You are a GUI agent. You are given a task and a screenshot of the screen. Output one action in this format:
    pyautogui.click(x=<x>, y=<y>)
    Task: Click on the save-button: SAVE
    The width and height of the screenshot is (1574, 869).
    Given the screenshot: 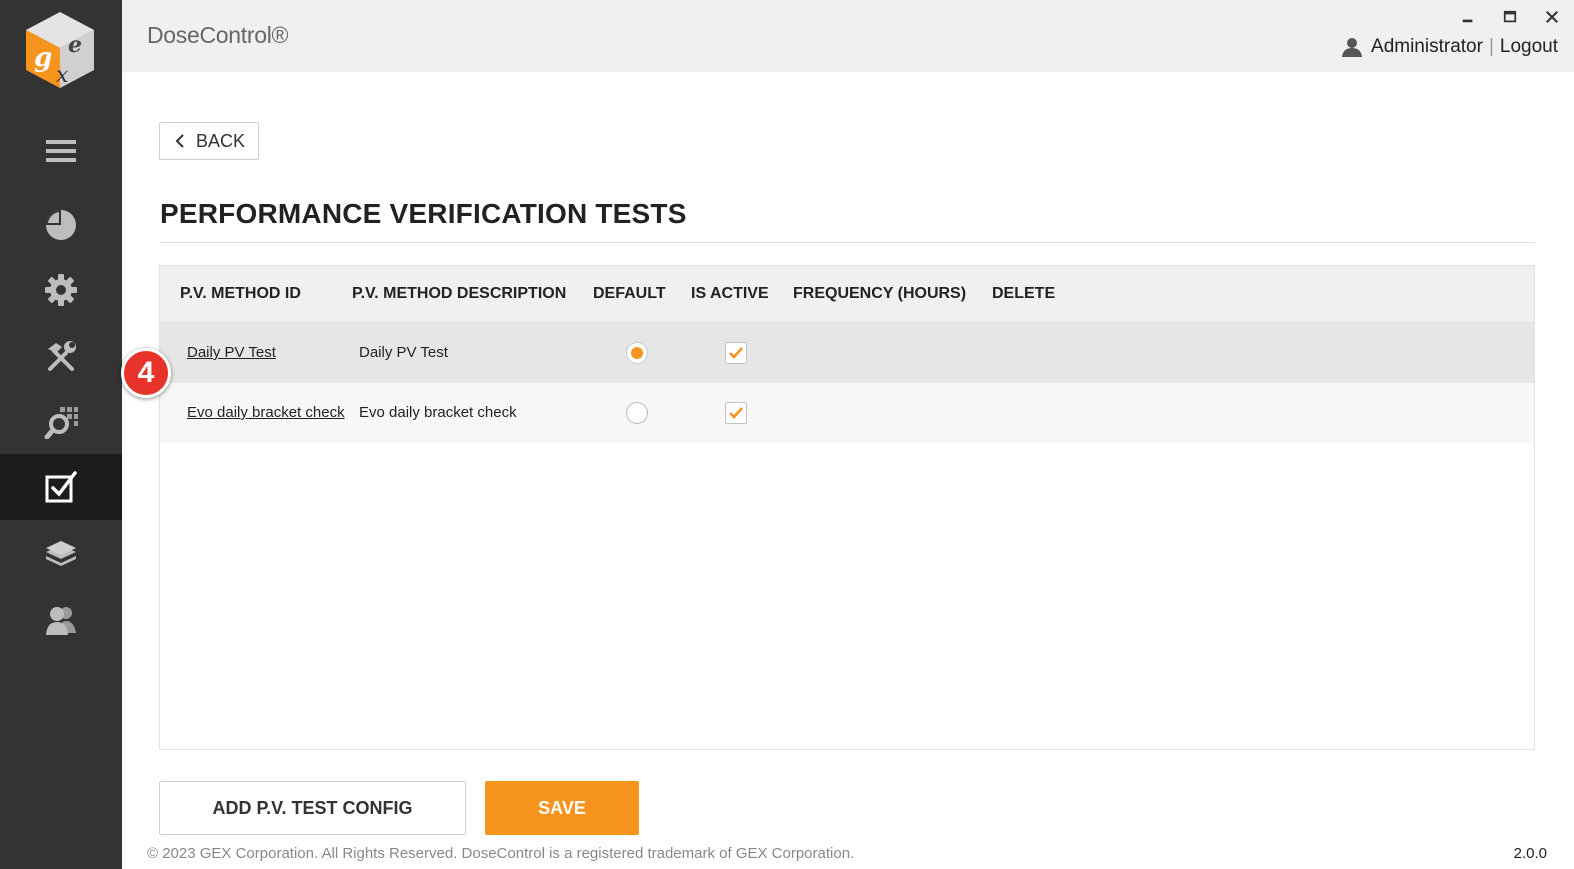 What is the action you would take?
    pyautogui.click(x=562, y=808)
    